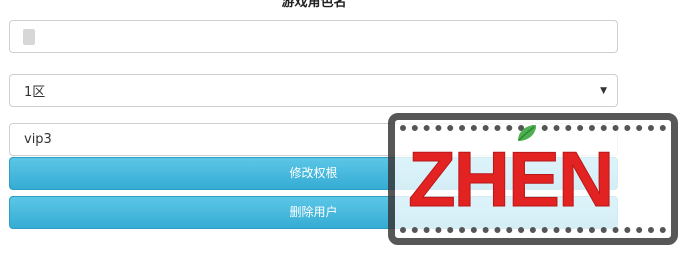 Image resolution: width=689 pixels, height=258 pixels. Describe the element at coordinates (314, 5) in the screenshot. I see `character-name-label: 游戏角色名` at that location.